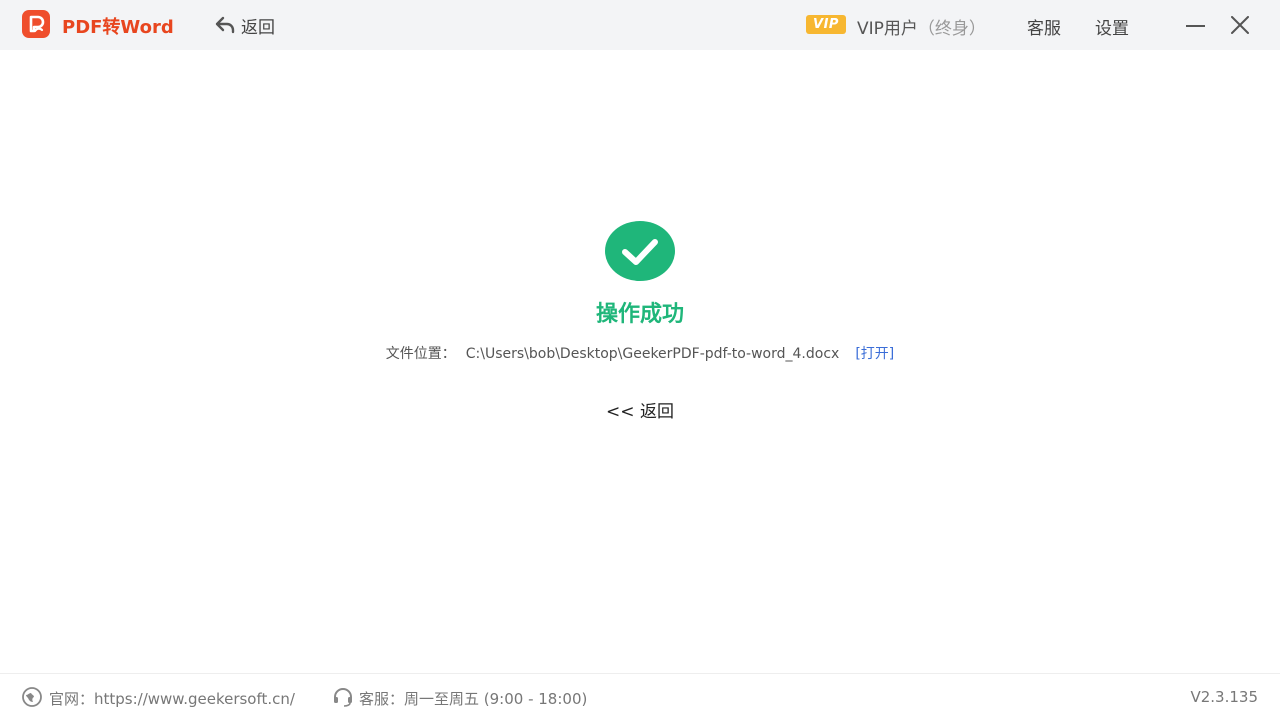 The width and height of the screenshot is (1280, 720). I want to click on success-check-icon, so click(640, 251).